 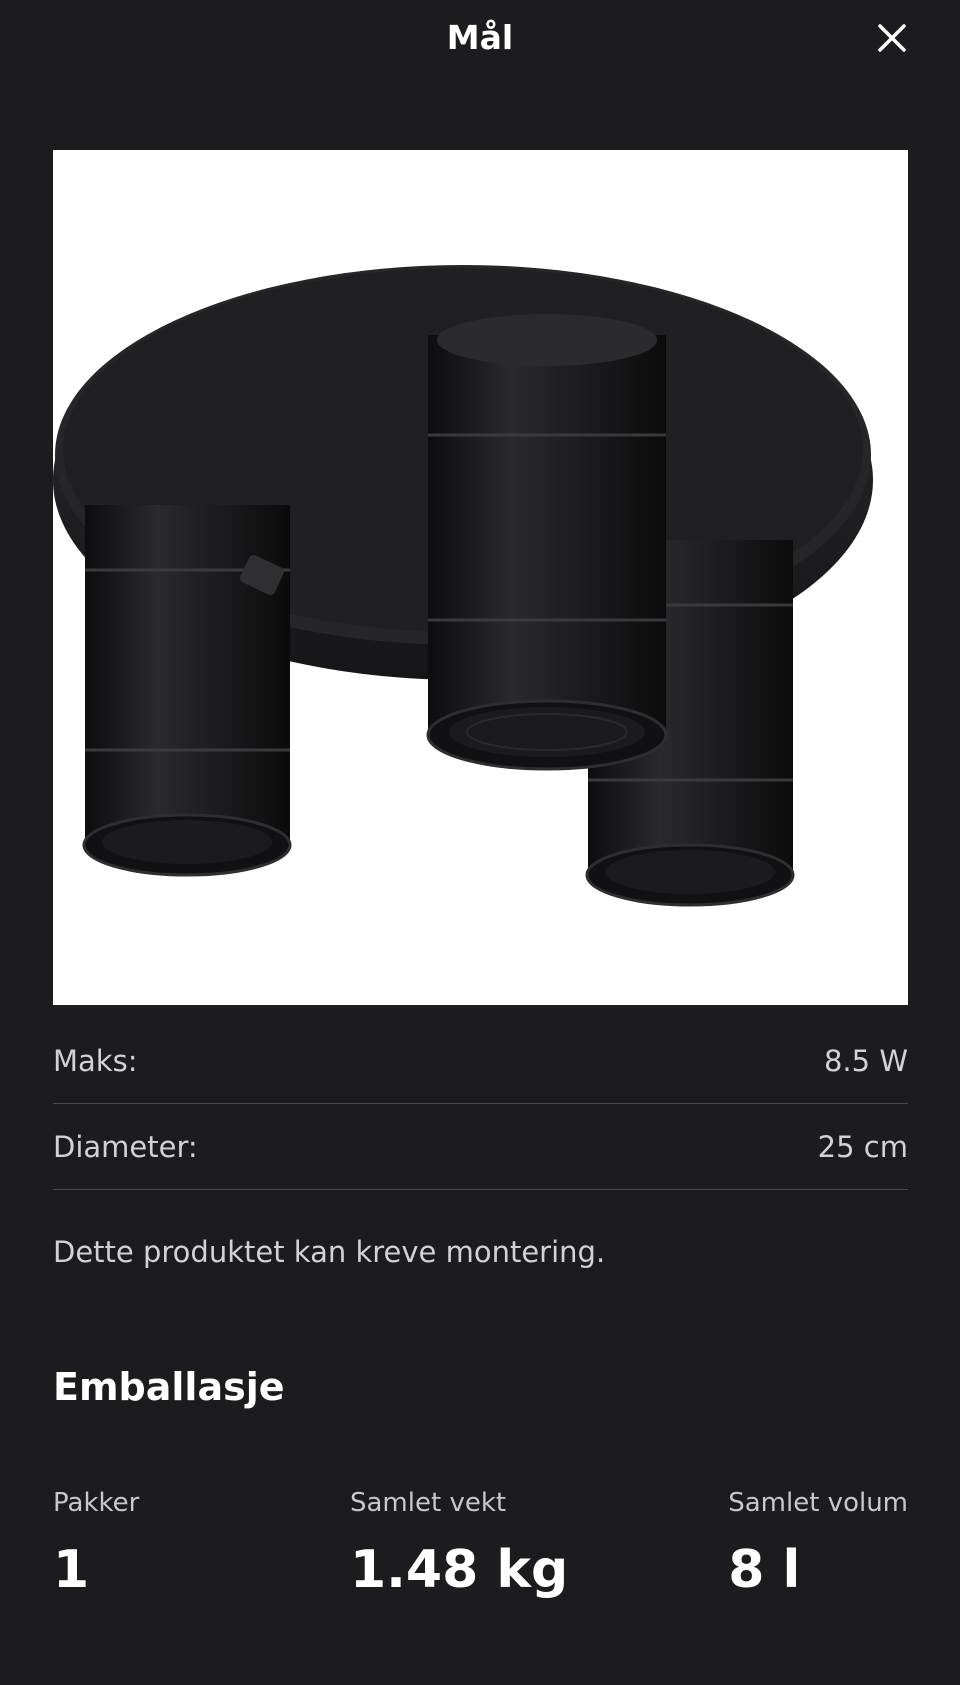 I want to click on spec-label: Diameter:, so click(x=125, y=1146).